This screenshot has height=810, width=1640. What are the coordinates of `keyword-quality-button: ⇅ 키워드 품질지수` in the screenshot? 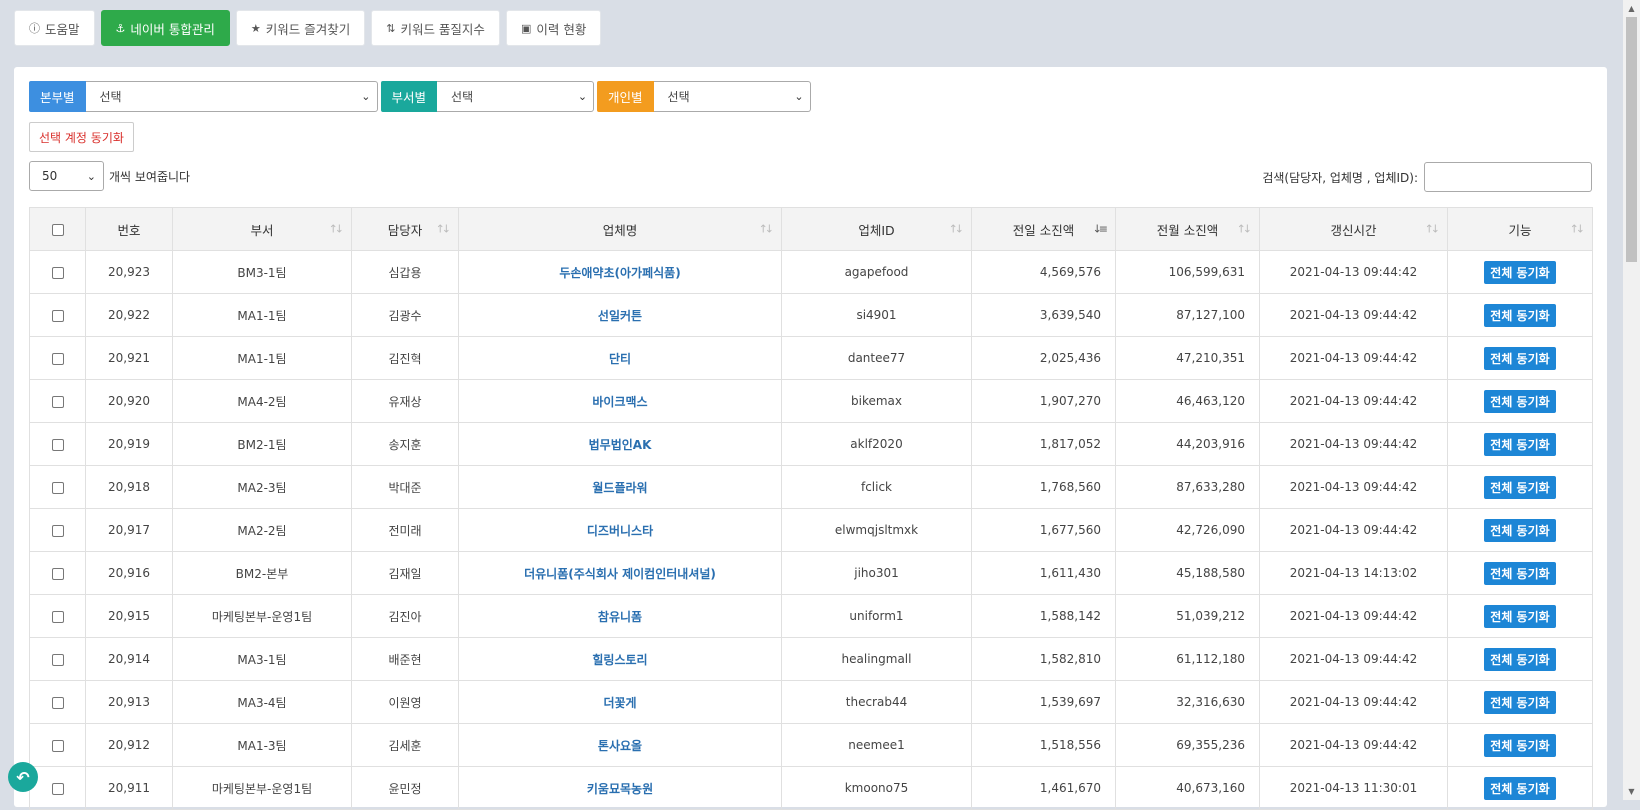 It's located at (435, 28).